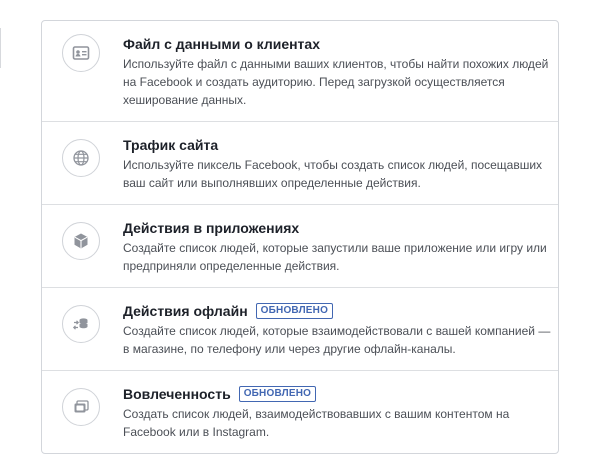  I want to click on option-title-text: Действия офлайн, so click(185, 311).